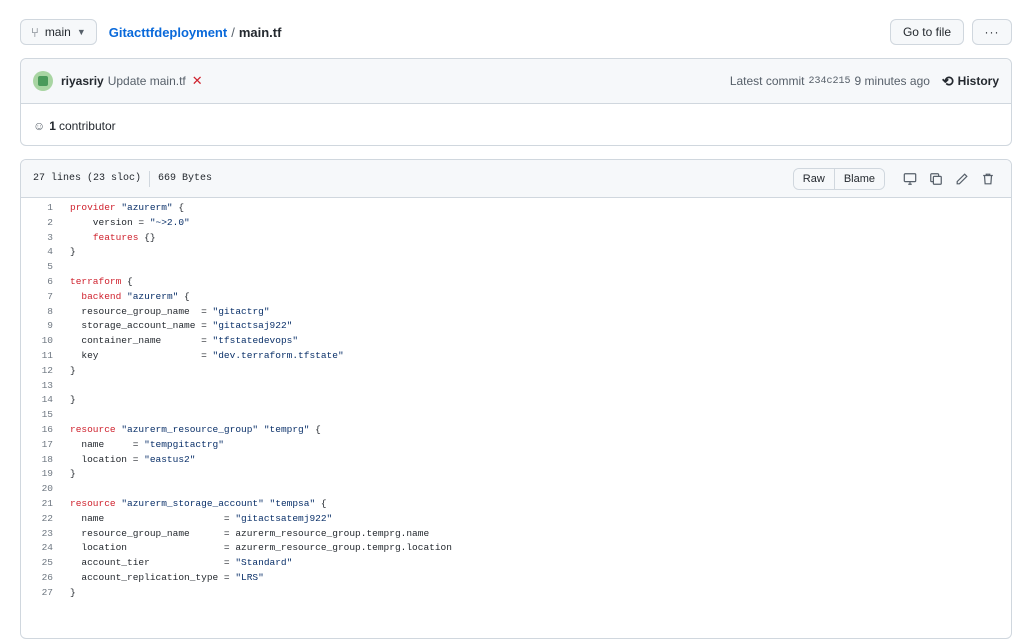 This screenshot has height=639, width=1024. I want to click on blame-button: Blame, so click(858, 178).